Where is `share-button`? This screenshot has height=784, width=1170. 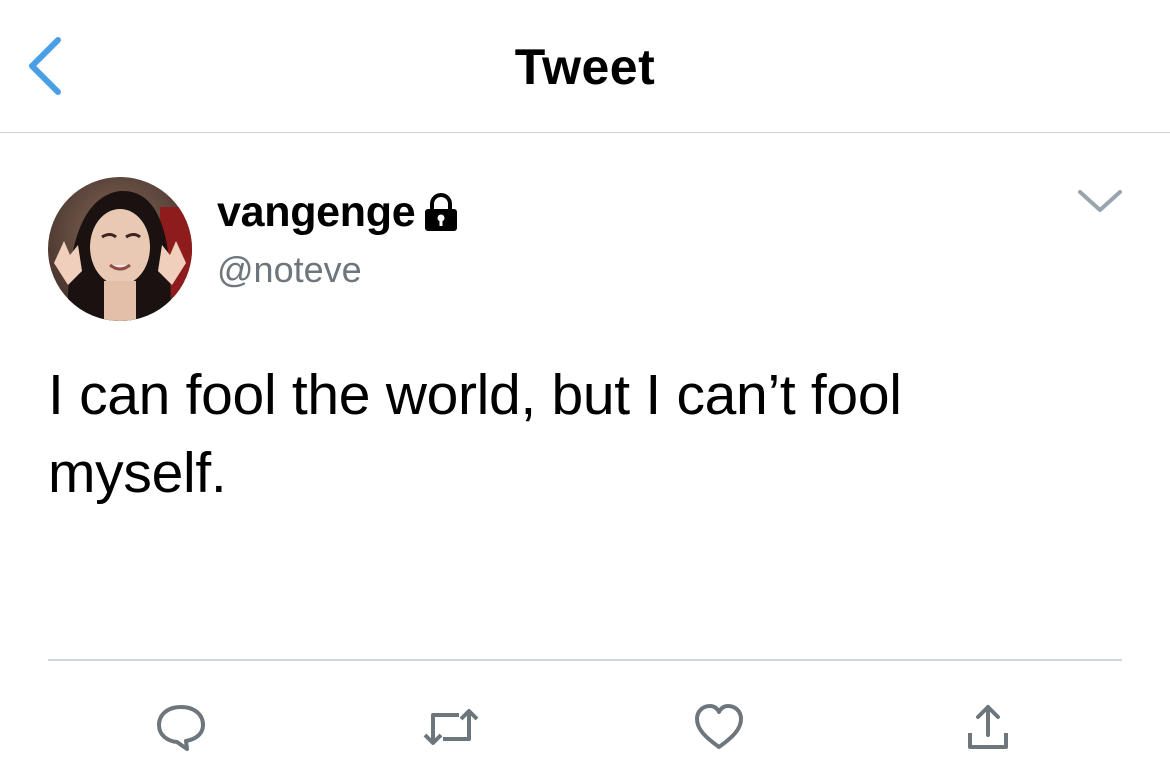 share-button is located at coordinates (988, 727).